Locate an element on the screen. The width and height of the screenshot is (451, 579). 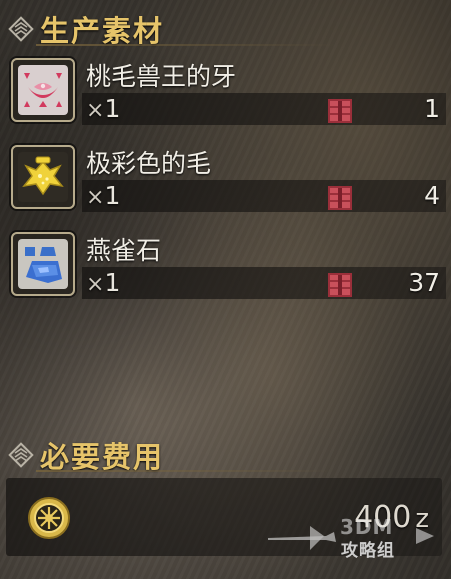
material-item: 燕雀石 ×1 37 is located at coordinates (228, 266).